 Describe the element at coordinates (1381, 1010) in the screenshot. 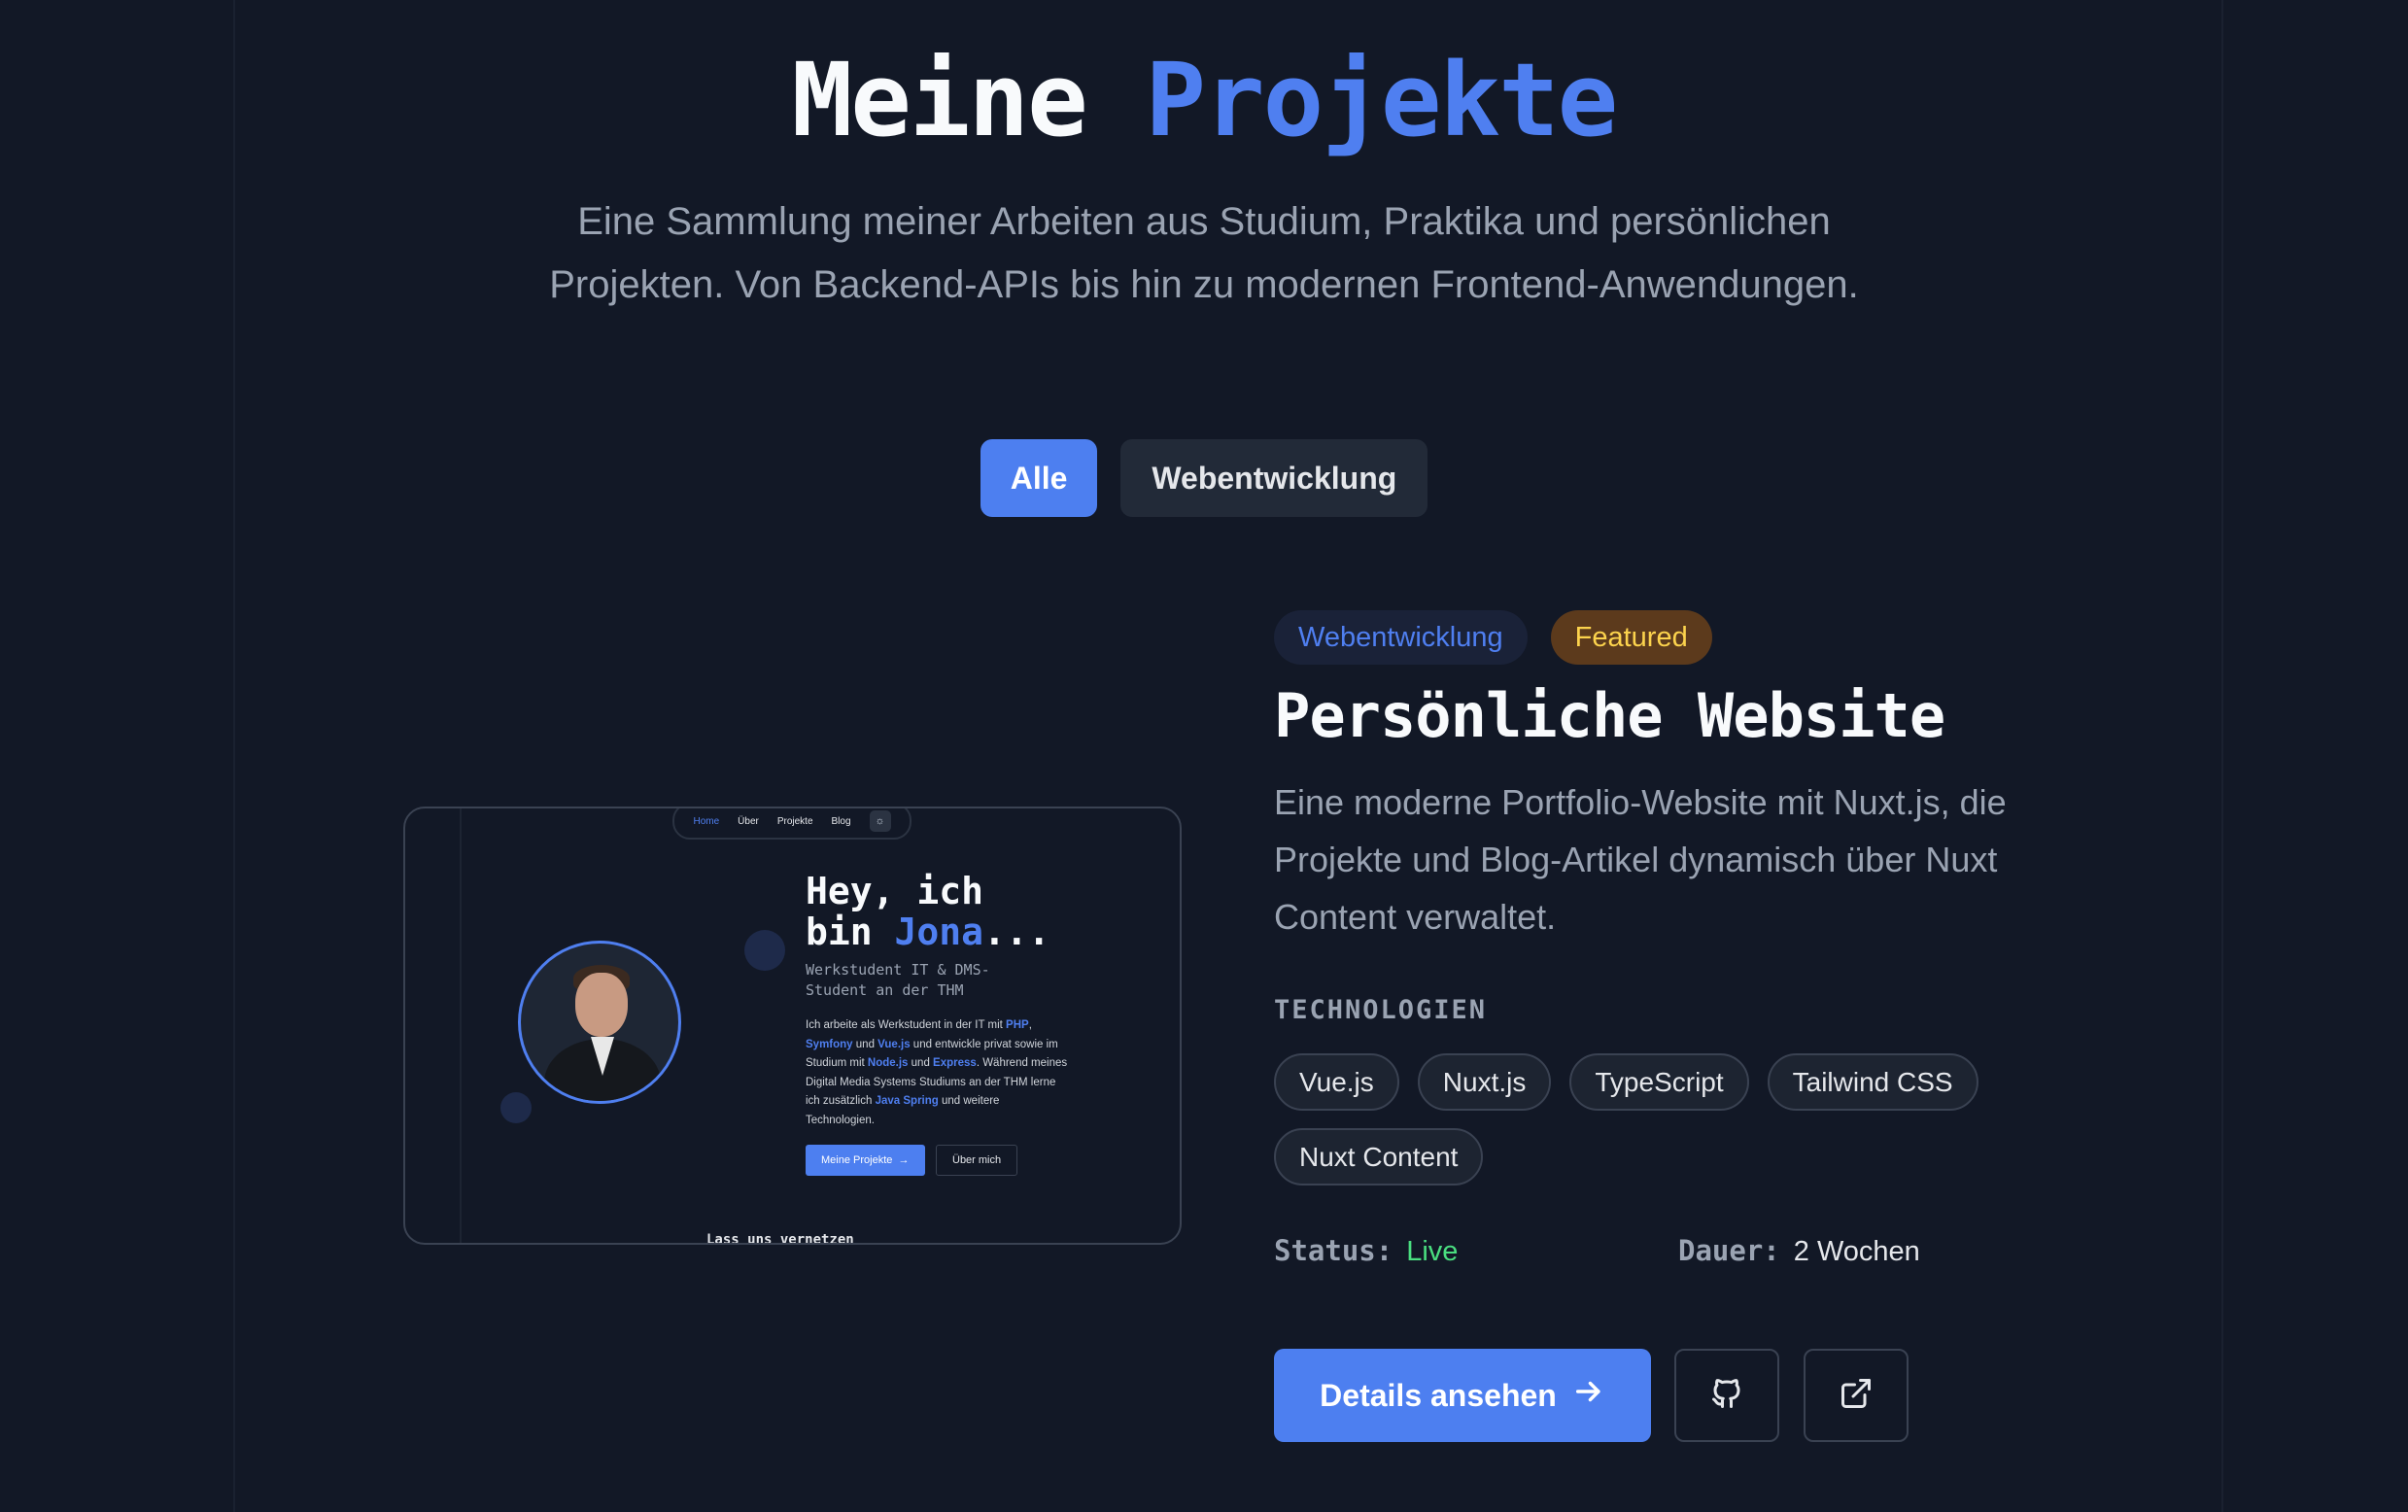

I see `technologies-heading: TECHNOLOGIEN` at that location.